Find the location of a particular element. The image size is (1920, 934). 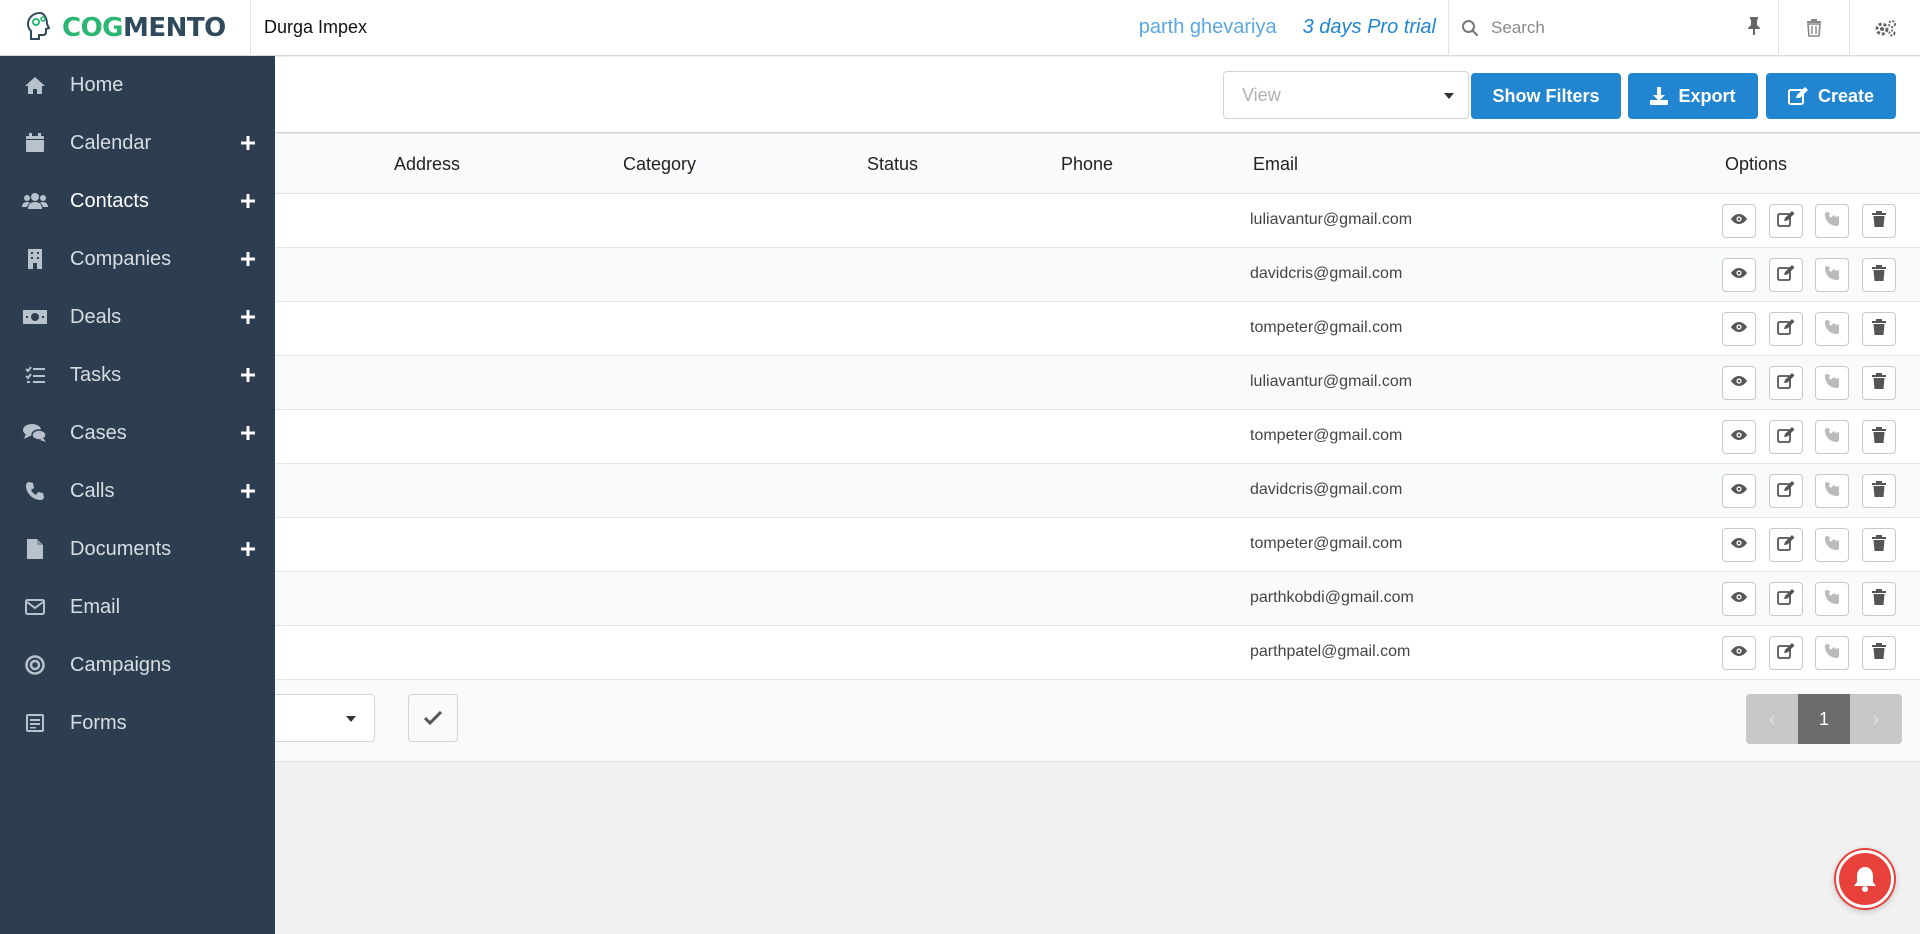

sidebar-item-calendar: Calendar is located at coordinates (137, 143).